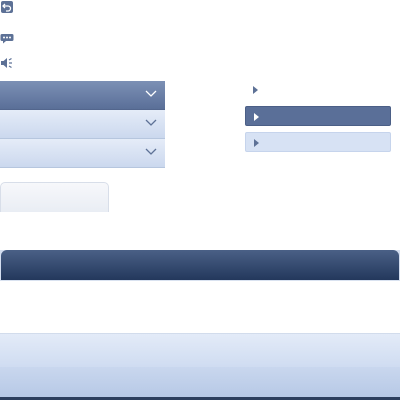 This screenshot has width=400, height=400. I want to click on tree-item, so click(318, 90).